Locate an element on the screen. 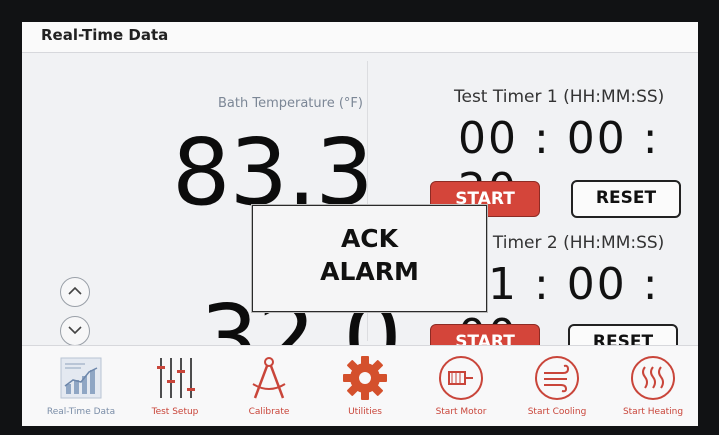  chevron-down-icon is located at coordinates (75, 330).